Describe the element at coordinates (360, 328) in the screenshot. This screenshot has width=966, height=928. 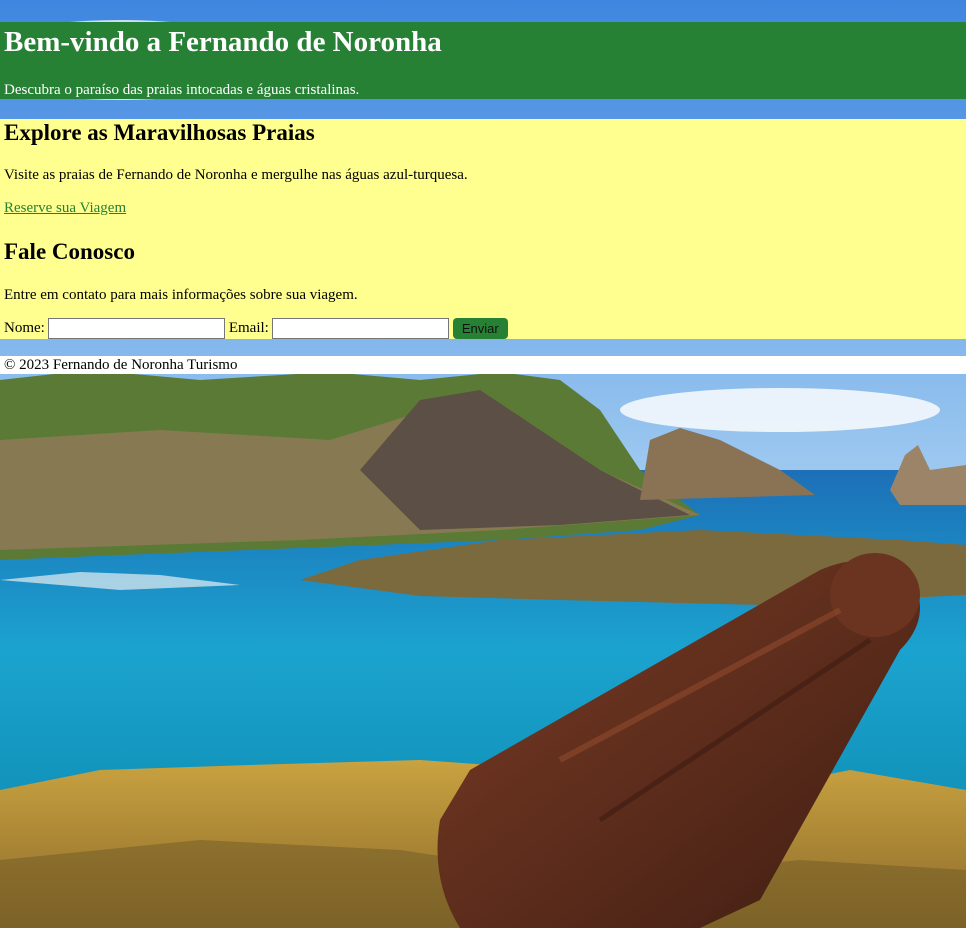
I see `email-input` at that location.